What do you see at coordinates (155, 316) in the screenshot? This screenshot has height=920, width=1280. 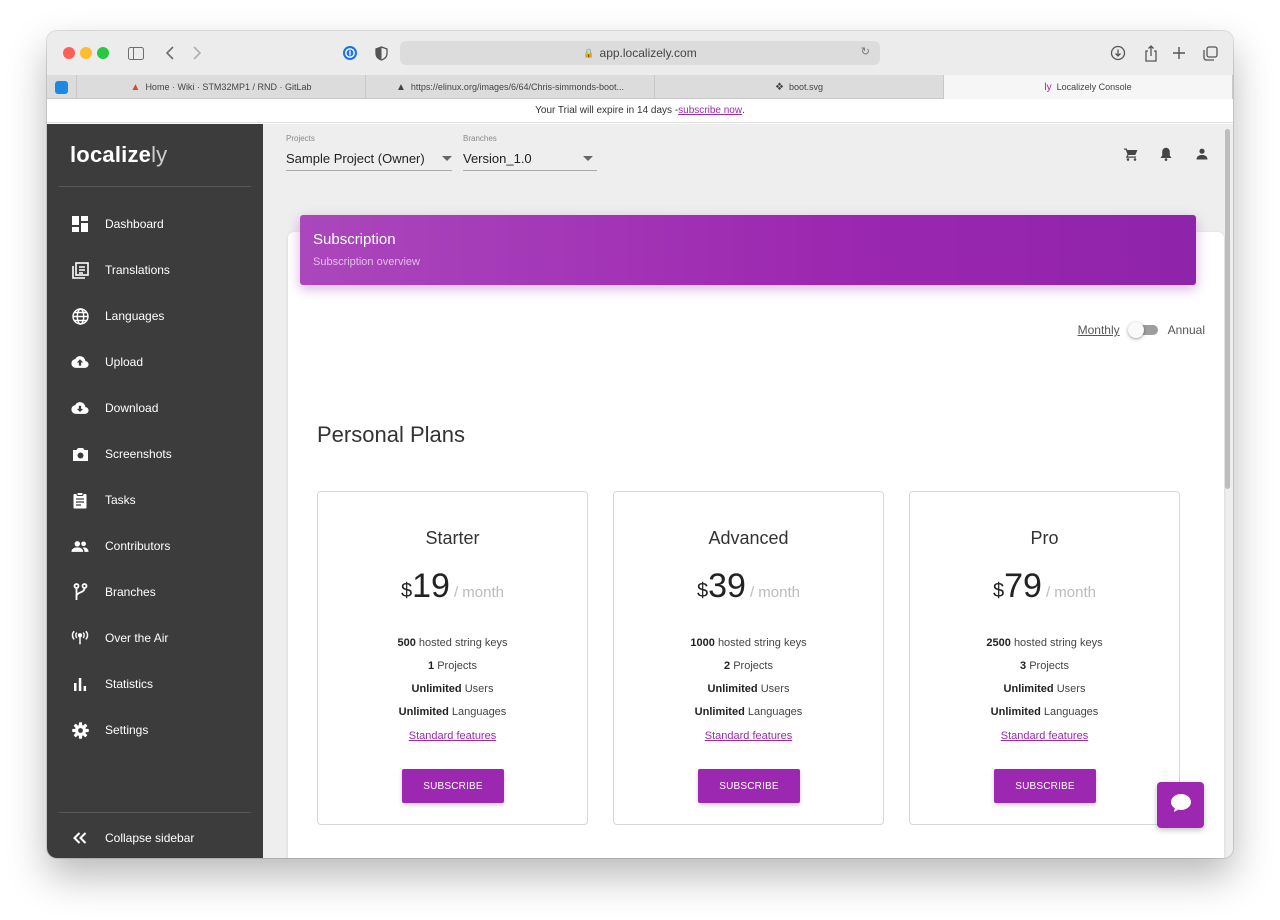 I see `sidebar-item-languages: Languages` at bounding box center [155, 316].